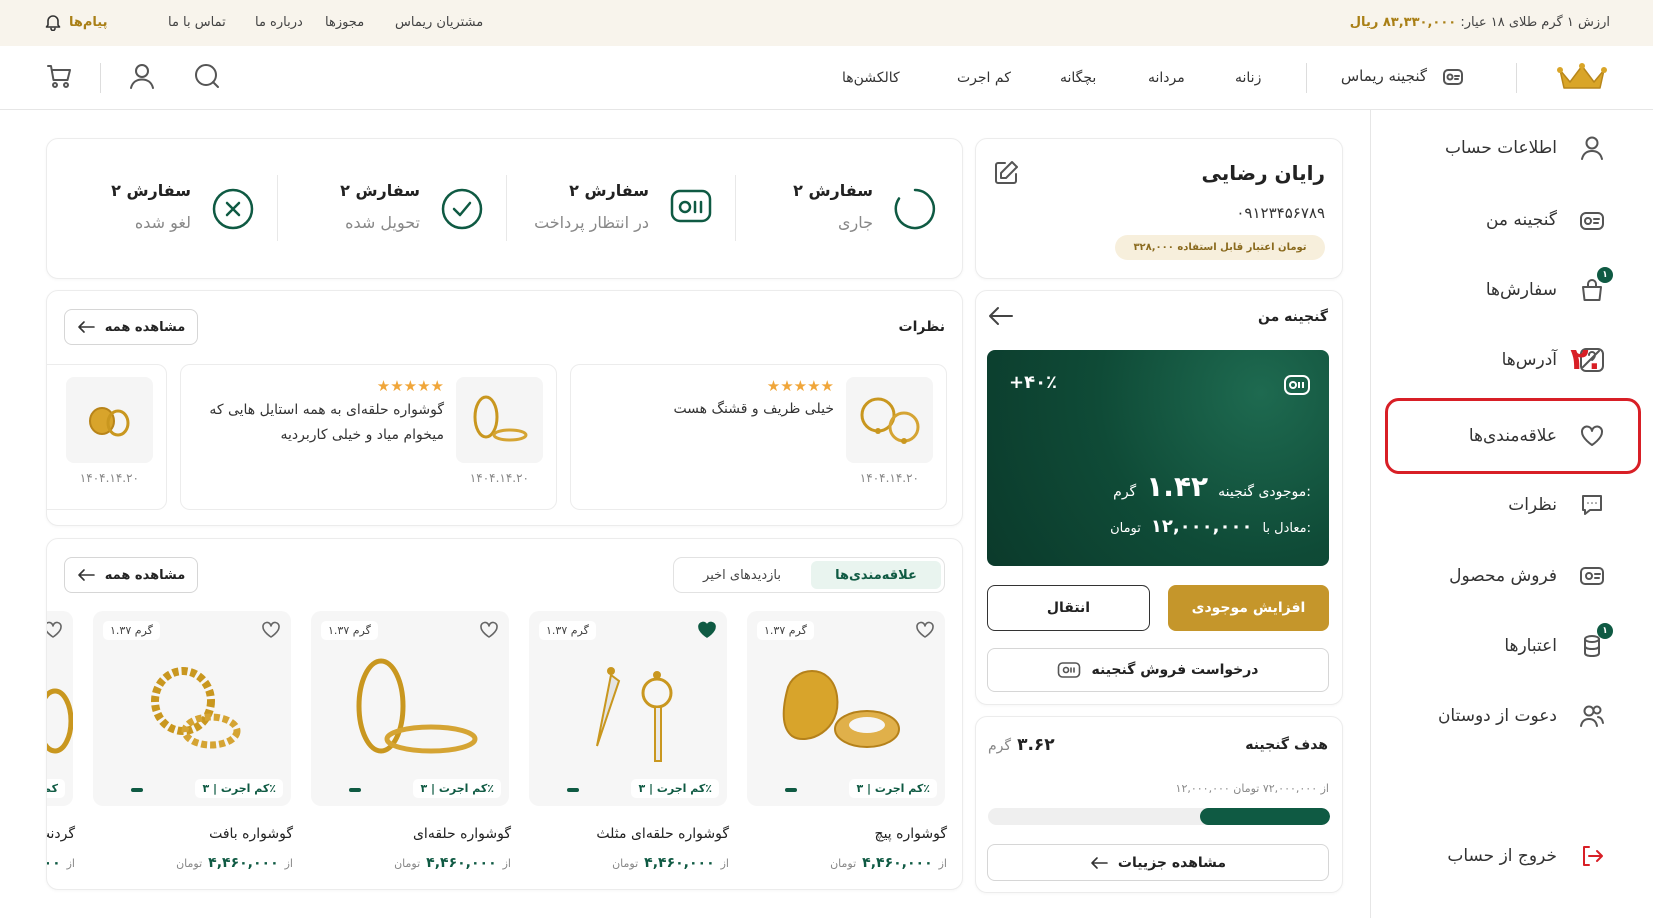 The image size is (1653, 918). Describe the element at coordinates (506, 863) in the screenshot. I see `price-from: از` at that location.